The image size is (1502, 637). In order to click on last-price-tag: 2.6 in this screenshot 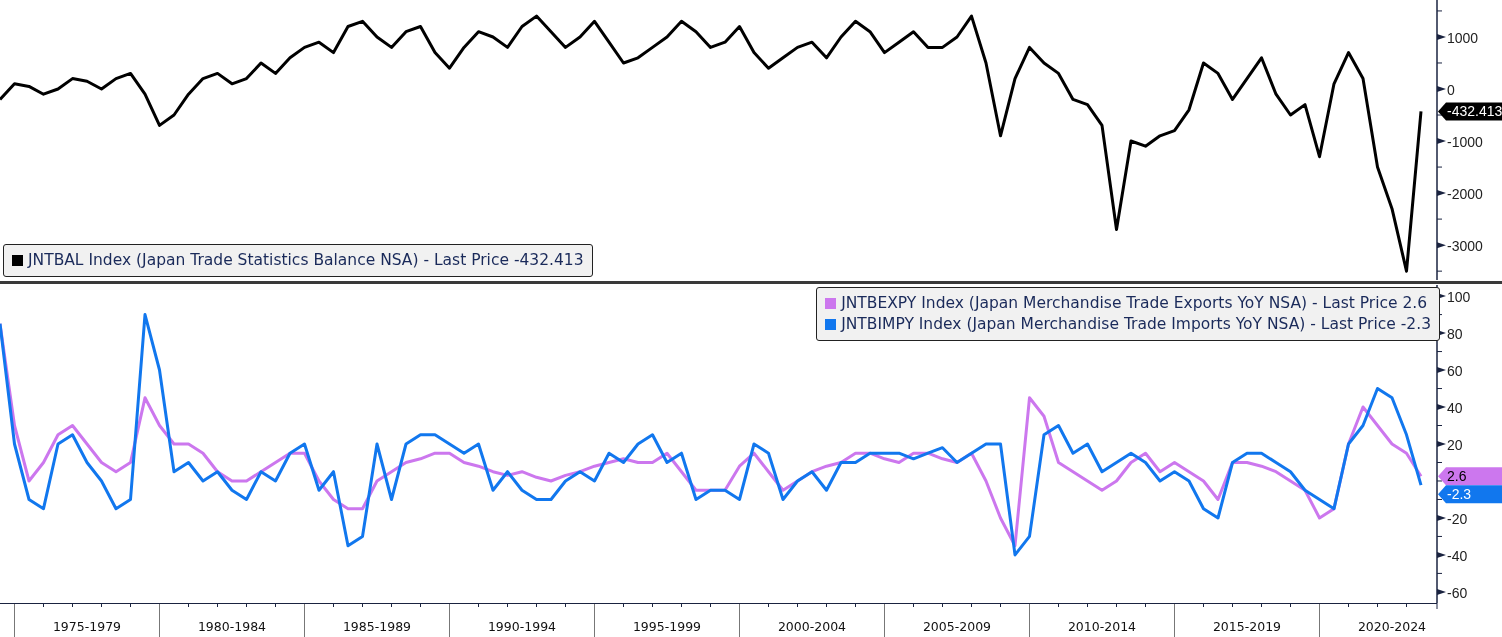, I will do `click(1470, 476)`.